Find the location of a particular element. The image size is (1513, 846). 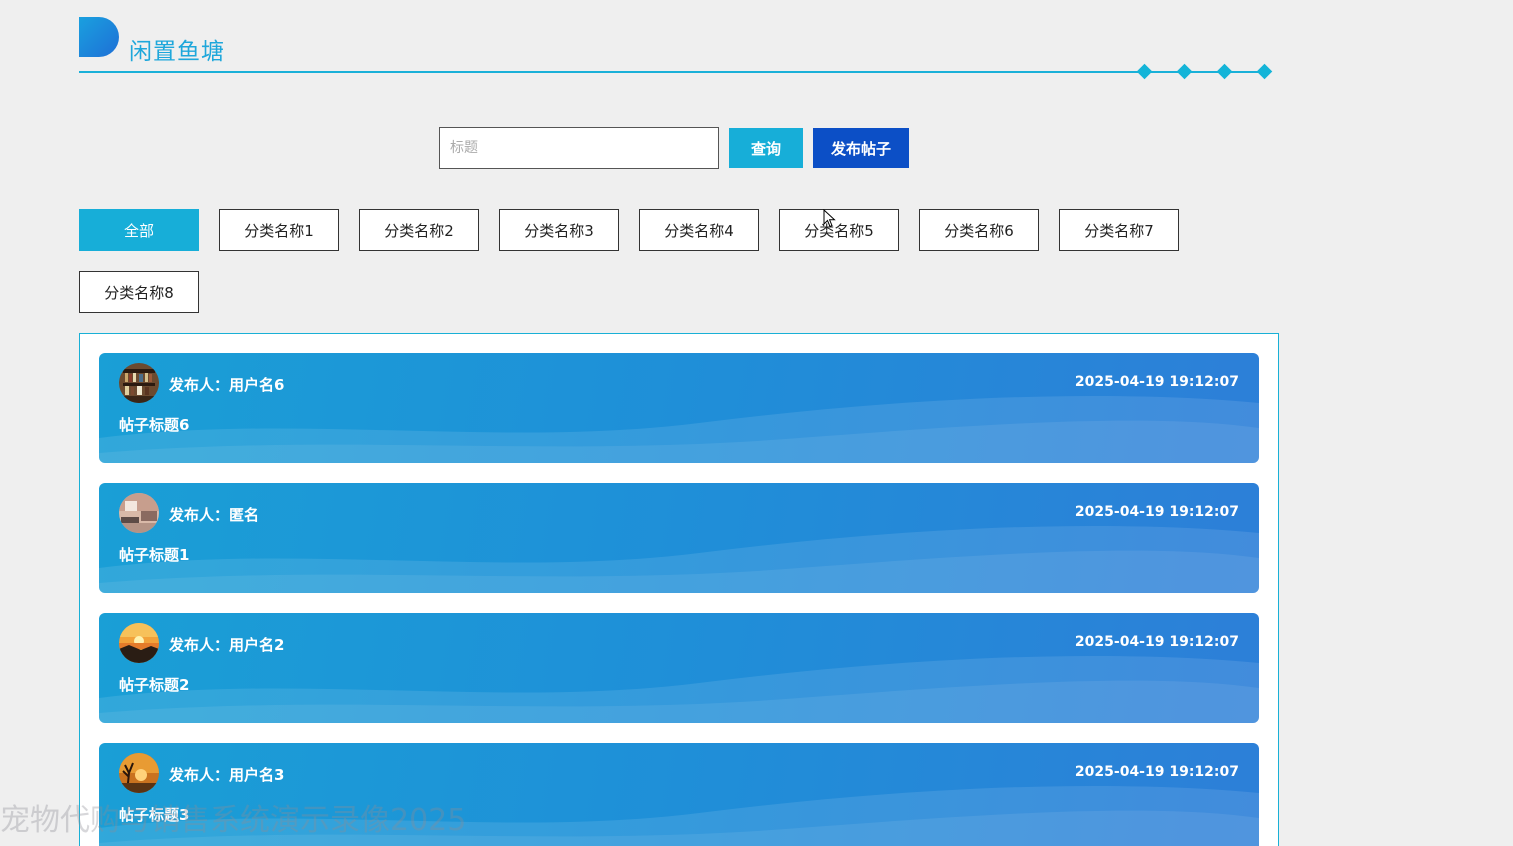

post-author: 发布人：用户名2 is located at coordinates (227, 645).